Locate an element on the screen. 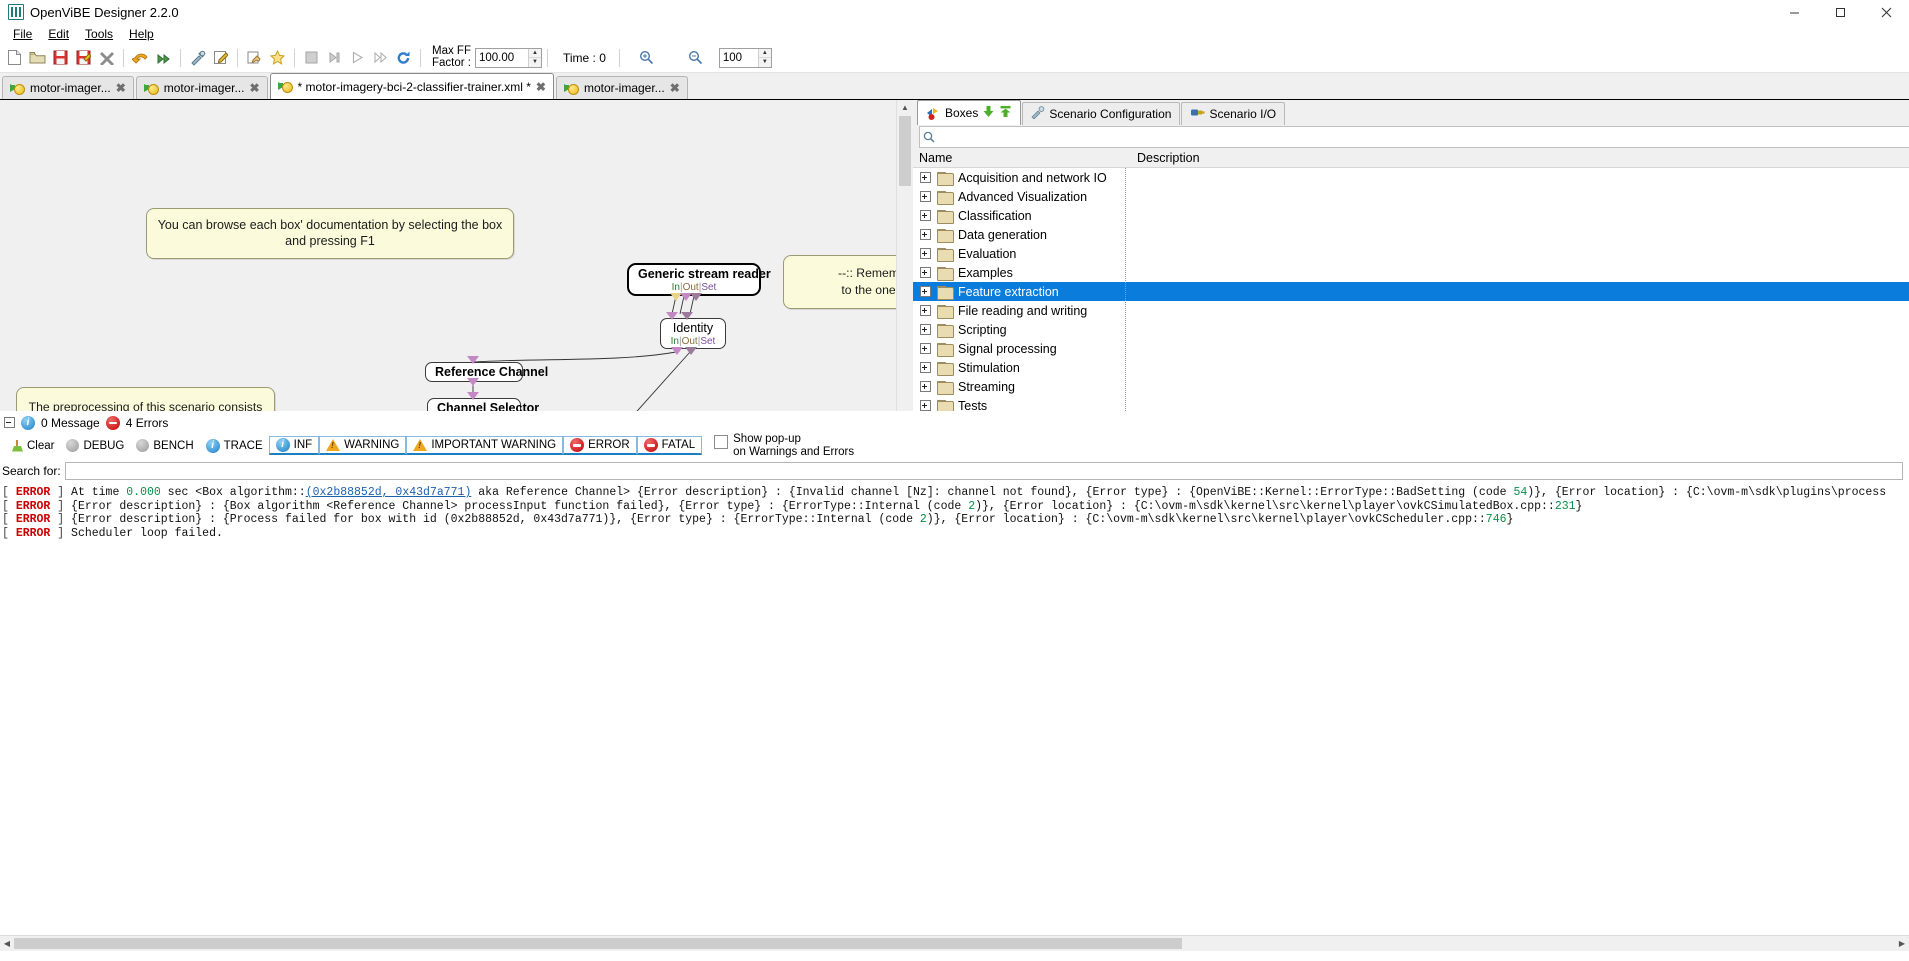 The image size is (1909, 961). tab-scenario-configuration: Scenario Configuration is located at coordinates (1101, 113).